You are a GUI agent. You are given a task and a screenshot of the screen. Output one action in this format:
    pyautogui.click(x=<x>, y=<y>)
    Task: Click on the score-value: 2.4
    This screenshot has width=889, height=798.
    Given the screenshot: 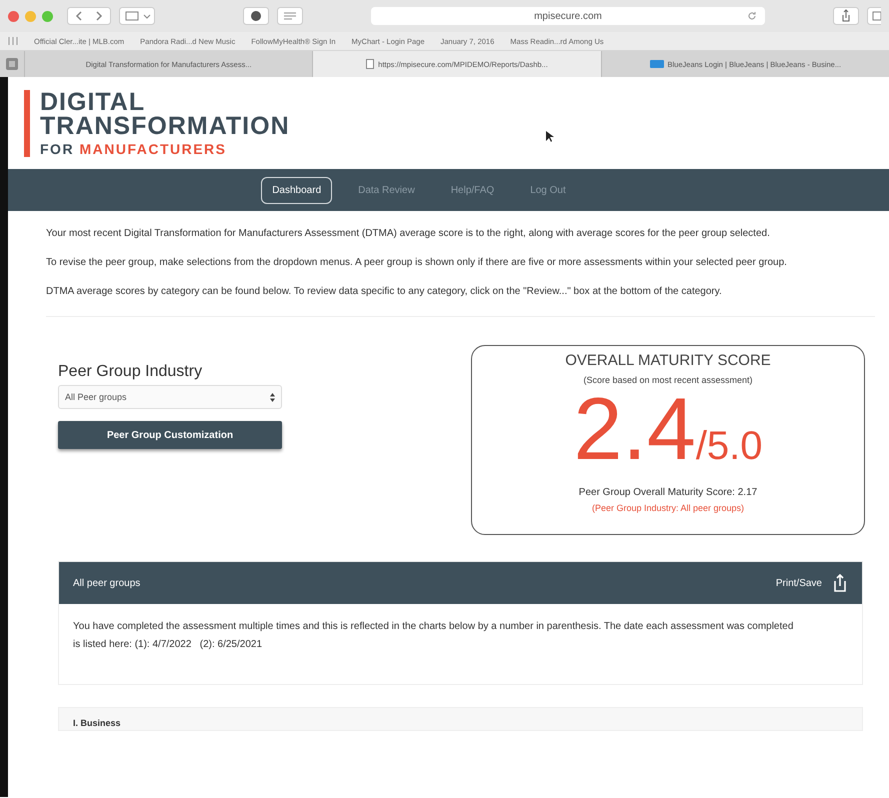 What is the action you would take?
    pyautogui.click(x=634, y=429)
    